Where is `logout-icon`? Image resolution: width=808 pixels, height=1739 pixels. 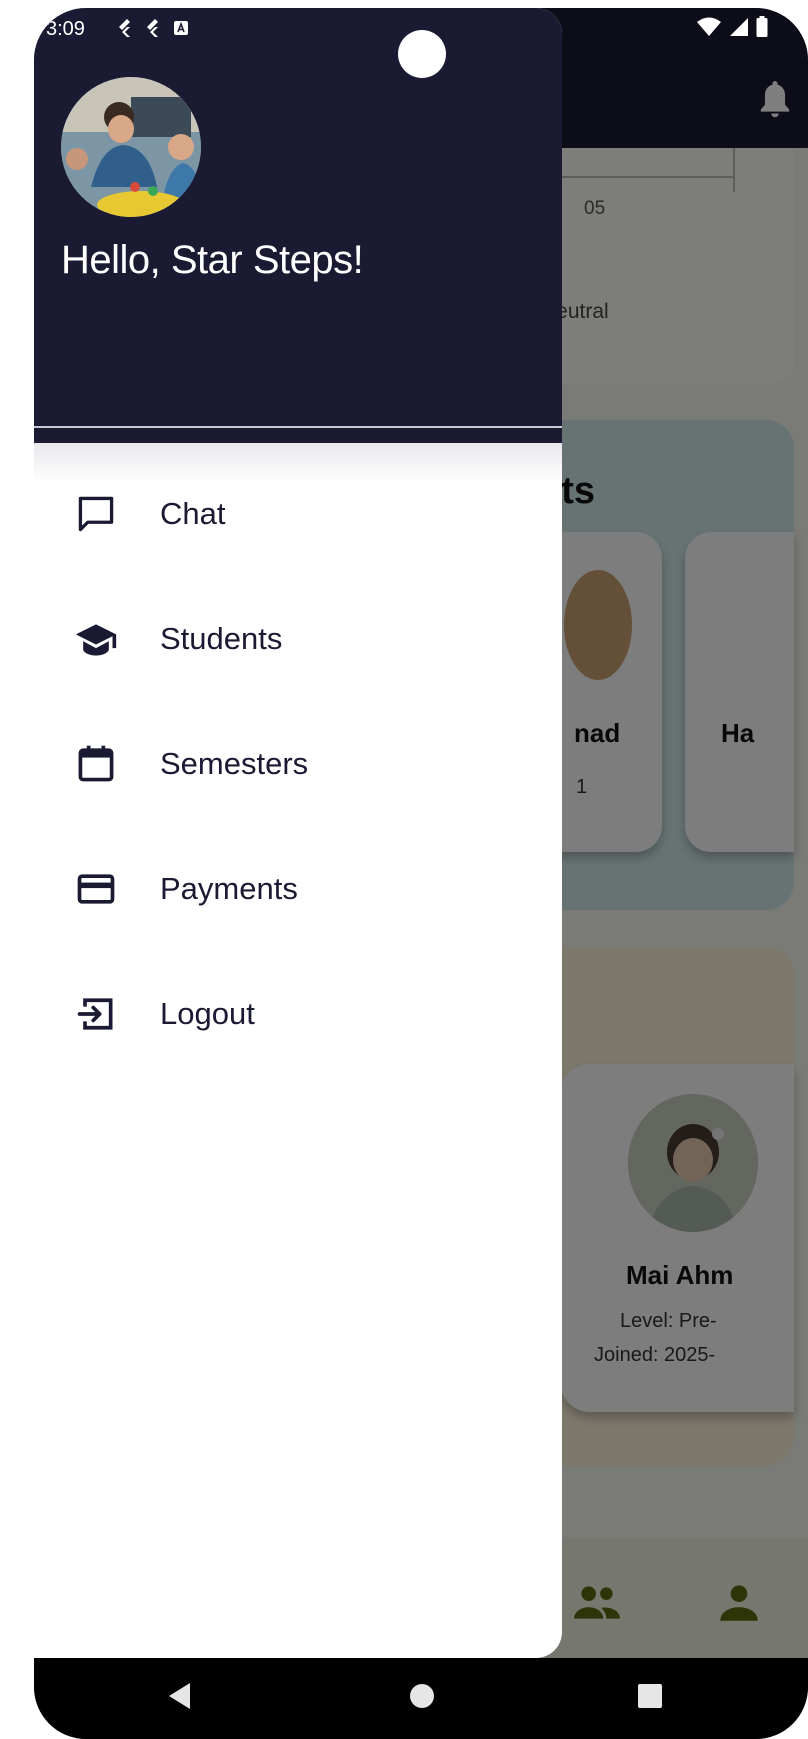
logout-icon is located at coordinates (95, 1013).